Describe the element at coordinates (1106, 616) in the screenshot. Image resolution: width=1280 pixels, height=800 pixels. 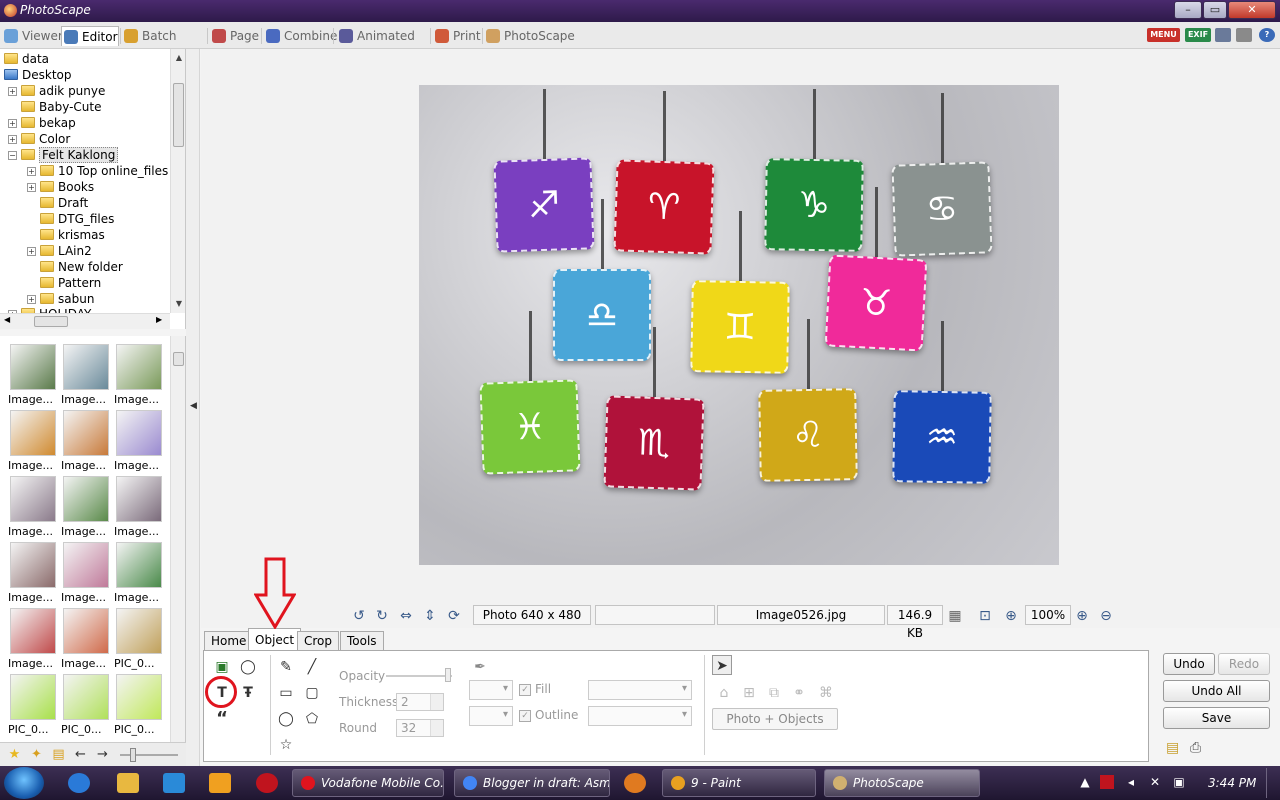
I see `zoom-out-icon: ⊖` at that location.